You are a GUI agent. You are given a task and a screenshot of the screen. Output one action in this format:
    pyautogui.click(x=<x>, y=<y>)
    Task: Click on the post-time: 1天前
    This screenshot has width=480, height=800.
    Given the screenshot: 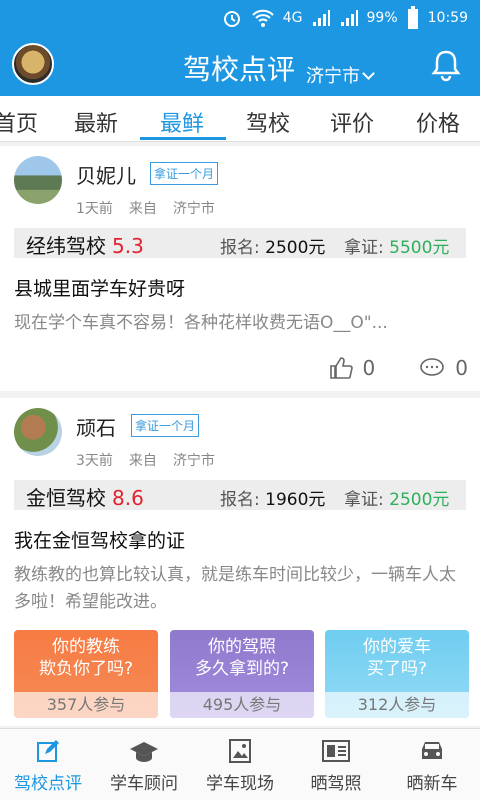 What is the action you would take?
    pyautogui.click(x=94, y=209)
    